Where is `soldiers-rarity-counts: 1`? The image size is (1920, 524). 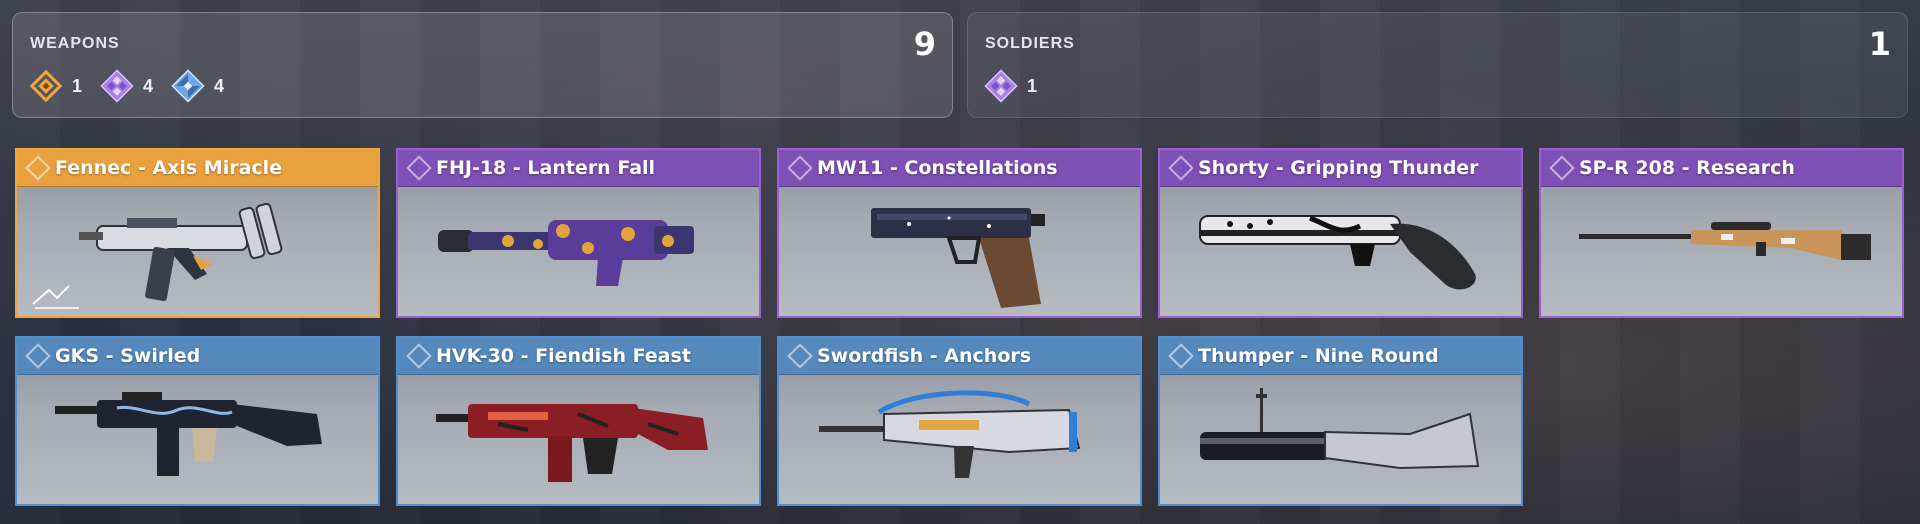 soldiers-rarity-counts: 1 is located at coordinates (1019, 86).